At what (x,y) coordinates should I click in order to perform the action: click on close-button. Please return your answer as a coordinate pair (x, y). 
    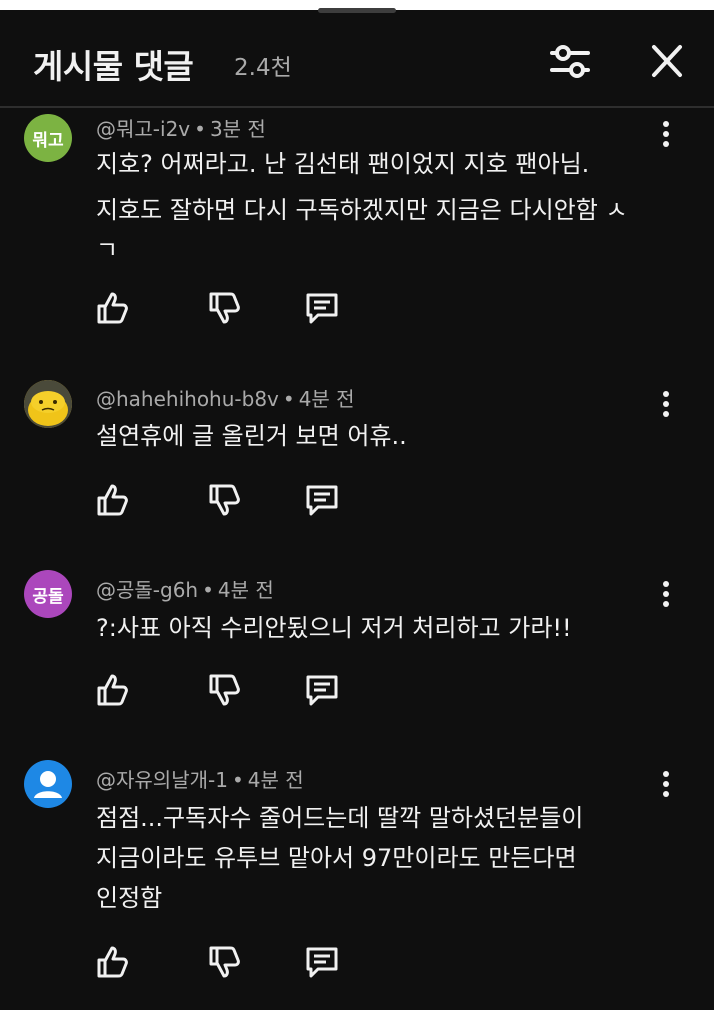
    Looking at the image, I should click on (667, 61).